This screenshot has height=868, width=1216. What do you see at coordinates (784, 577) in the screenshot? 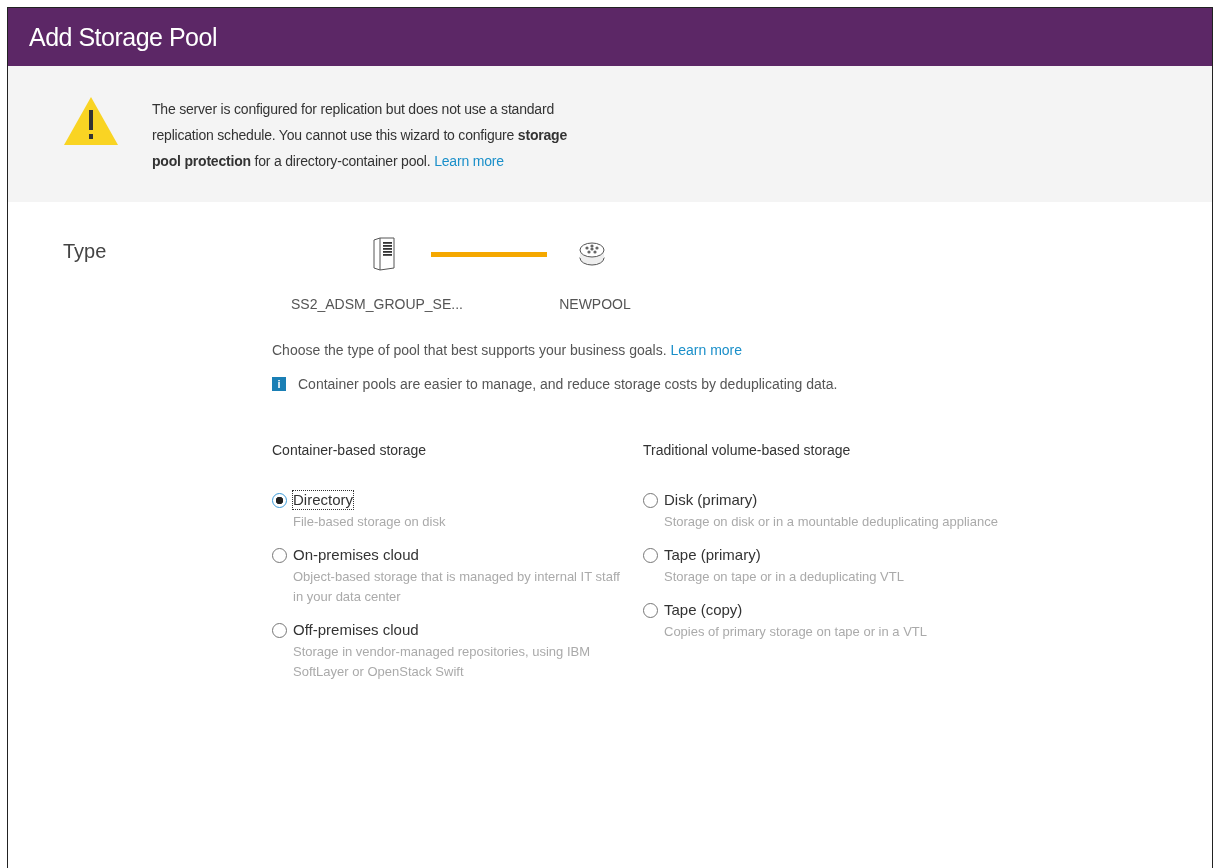
I see `option-description: Storage on tape or in a deduplicating VTL` at bounding box center [784, 577].